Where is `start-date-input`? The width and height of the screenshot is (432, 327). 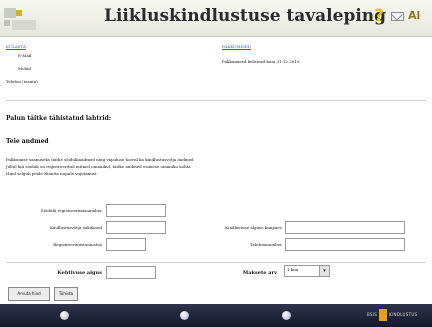 start-date-input is located at coordinates (345, 227).